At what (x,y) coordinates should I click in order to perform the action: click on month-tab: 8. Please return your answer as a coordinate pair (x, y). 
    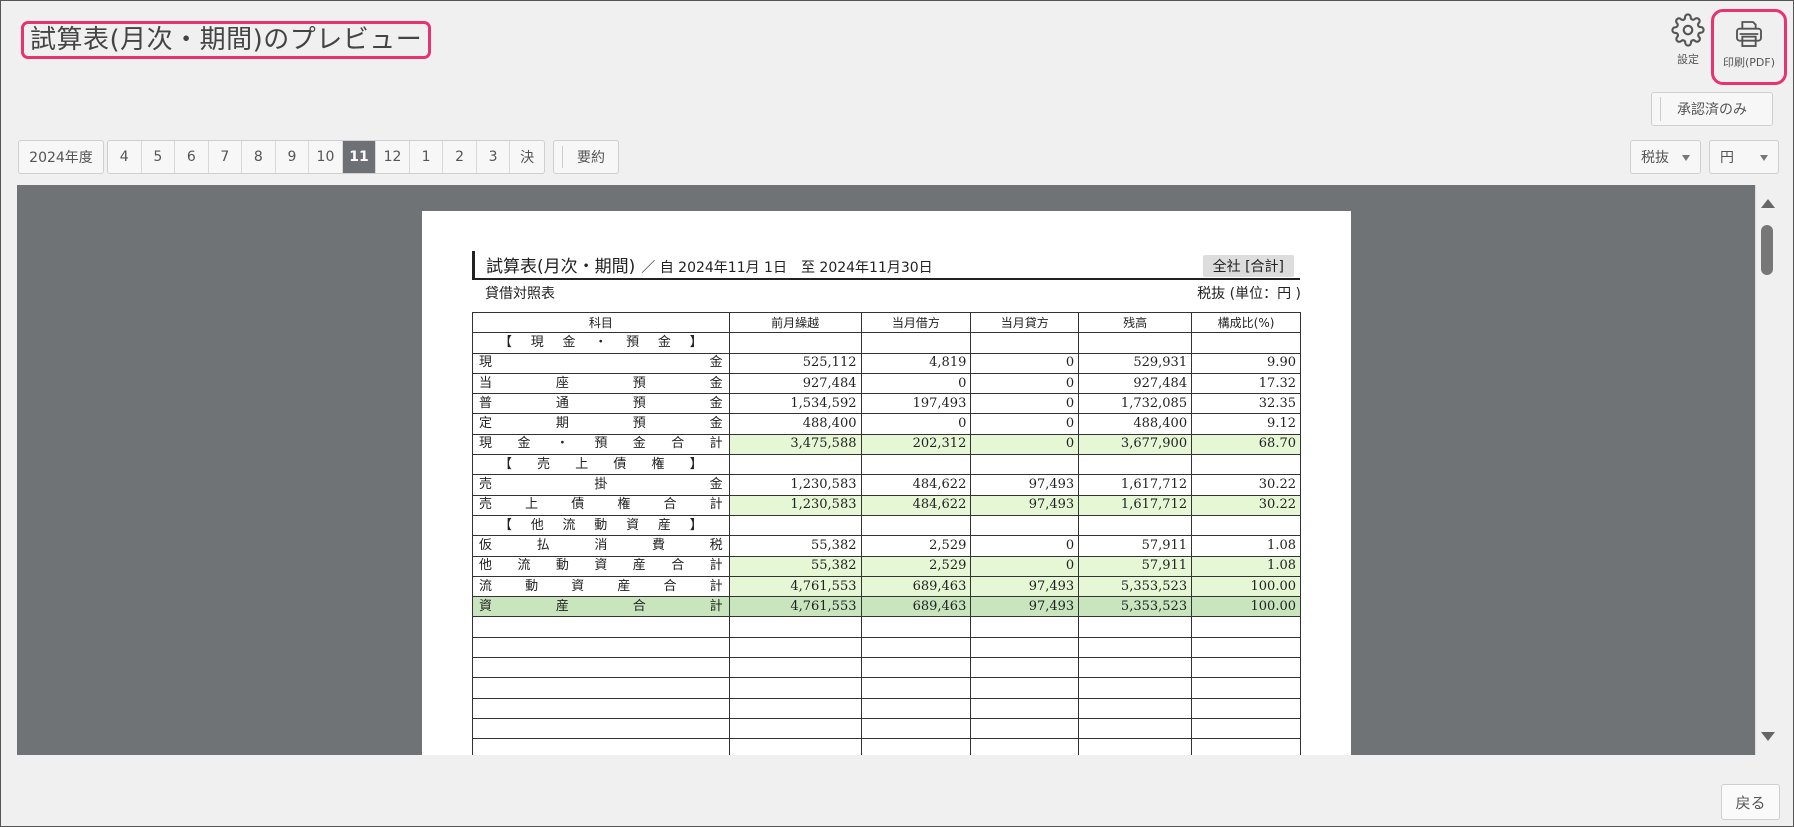
    Looking at the image, I should click on (259, 157).